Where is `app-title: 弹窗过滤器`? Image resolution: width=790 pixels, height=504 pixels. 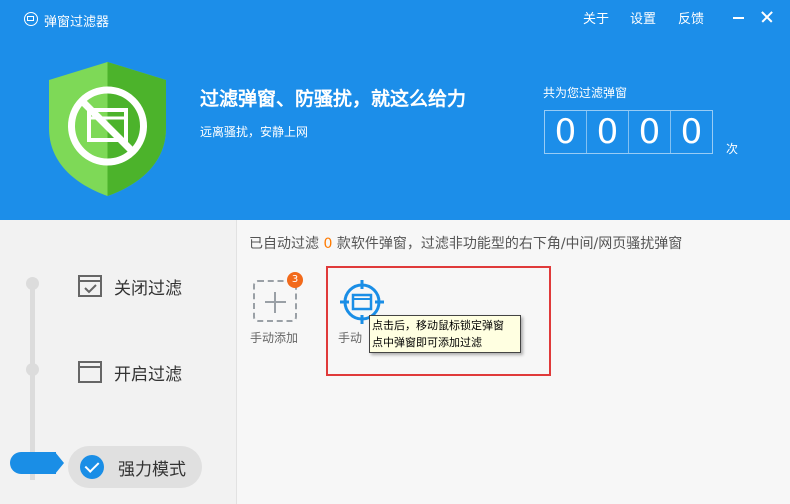
app-title: 弹窗过滤器 is located at coordinates (77, 22).